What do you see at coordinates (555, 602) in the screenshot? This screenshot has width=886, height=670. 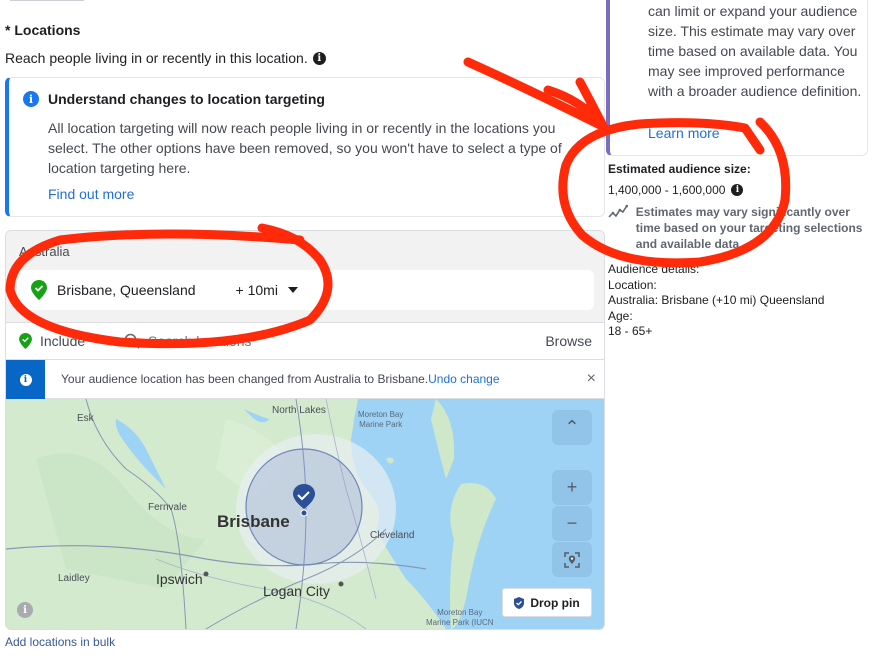 I see `drop-pin-label: Drop pin` at bounding box center [555, 602].